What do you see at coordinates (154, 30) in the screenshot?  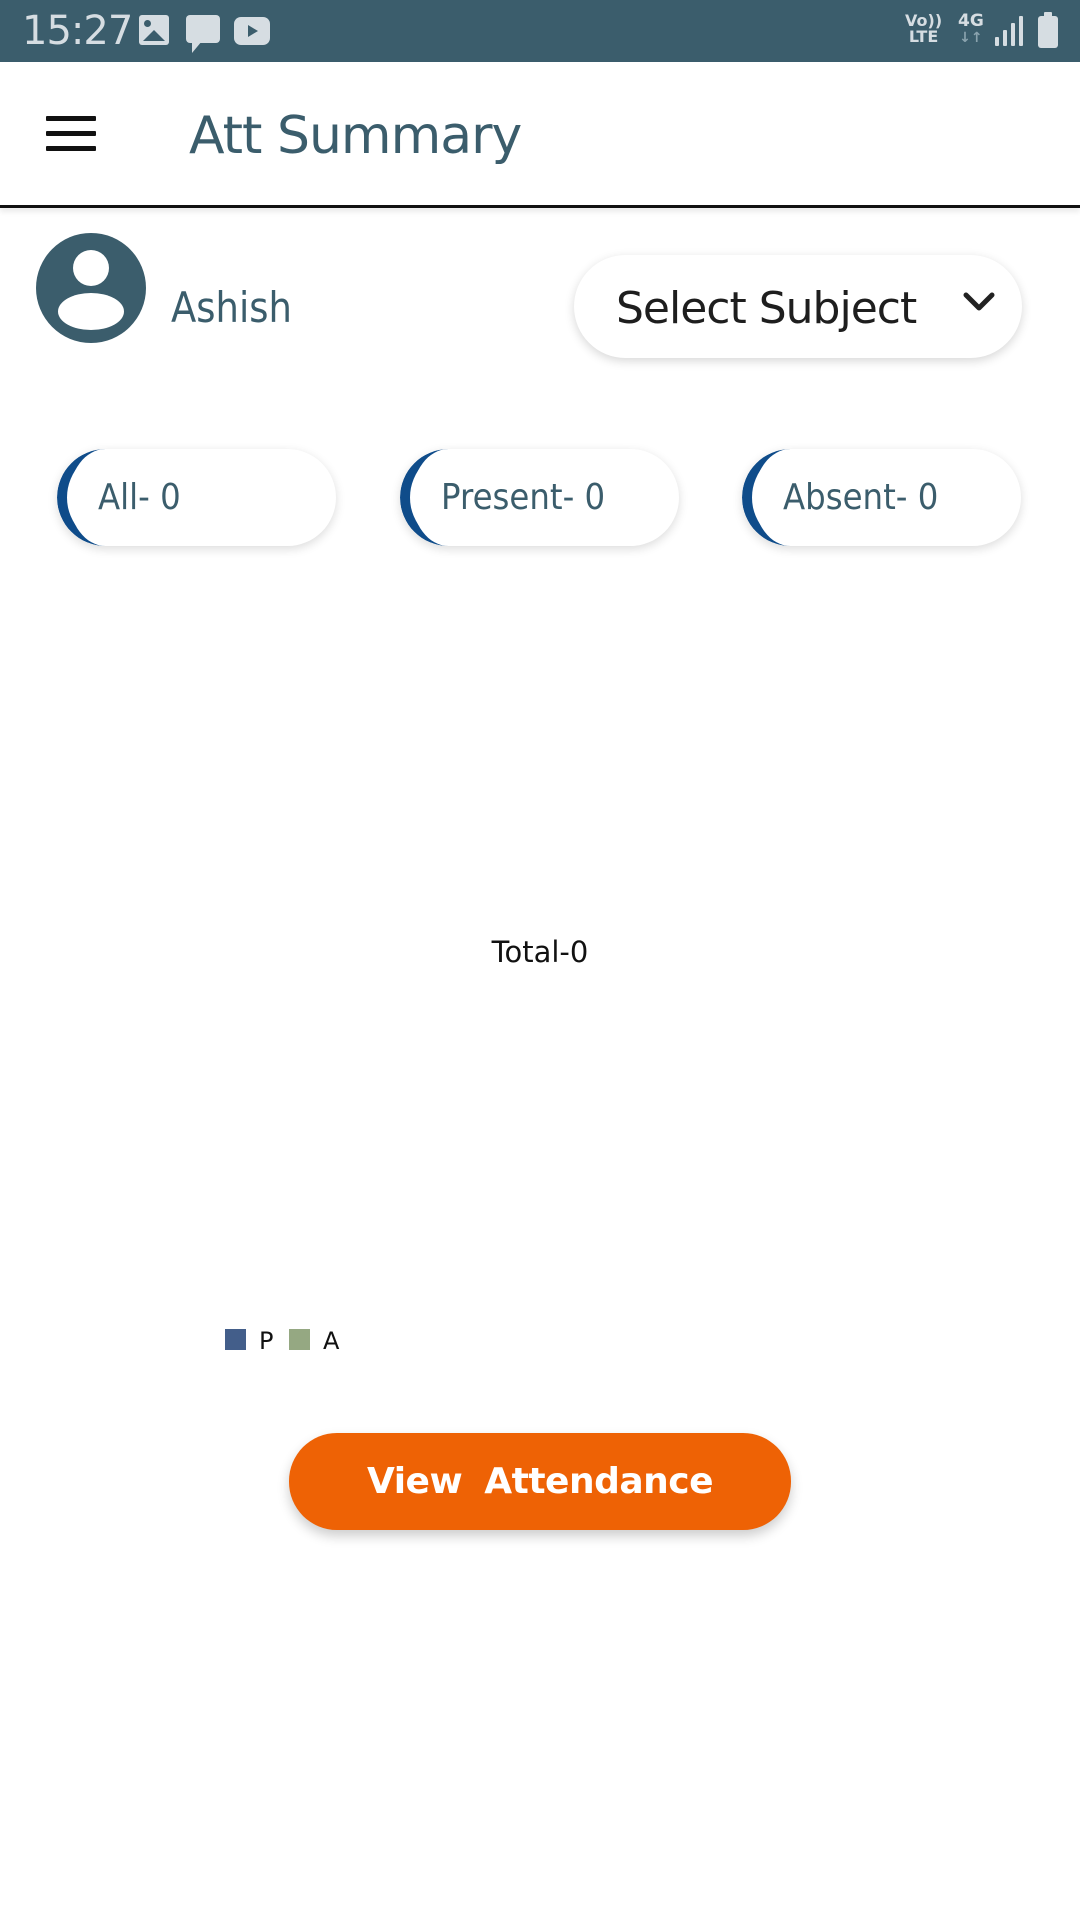 I see `gallery-icon` at bounding box center [154, 30].